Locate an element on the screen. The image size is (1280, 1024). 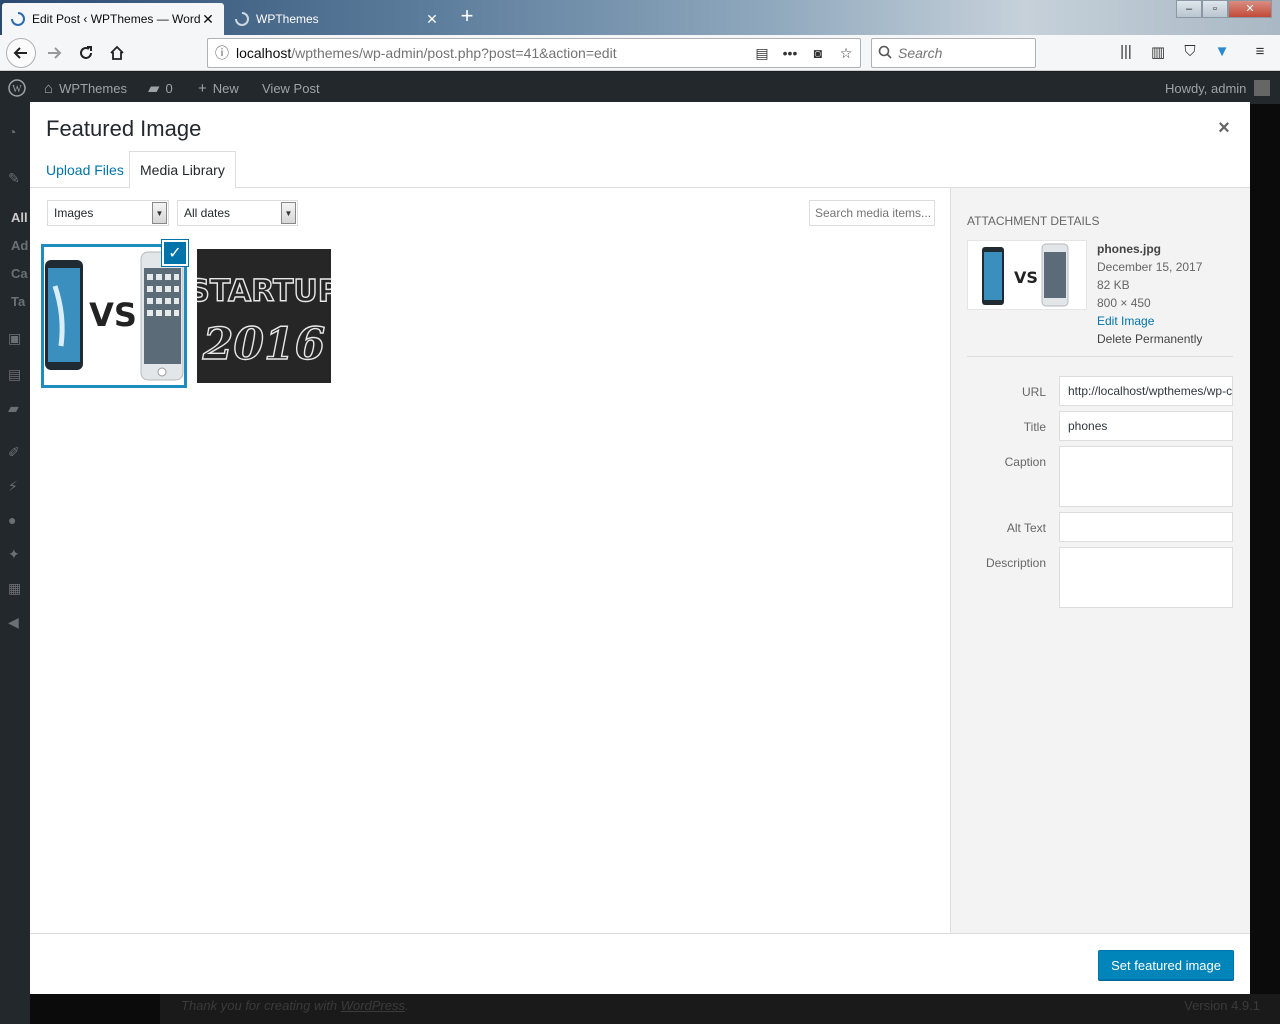
description-field is located at coordinates (1146, 577).